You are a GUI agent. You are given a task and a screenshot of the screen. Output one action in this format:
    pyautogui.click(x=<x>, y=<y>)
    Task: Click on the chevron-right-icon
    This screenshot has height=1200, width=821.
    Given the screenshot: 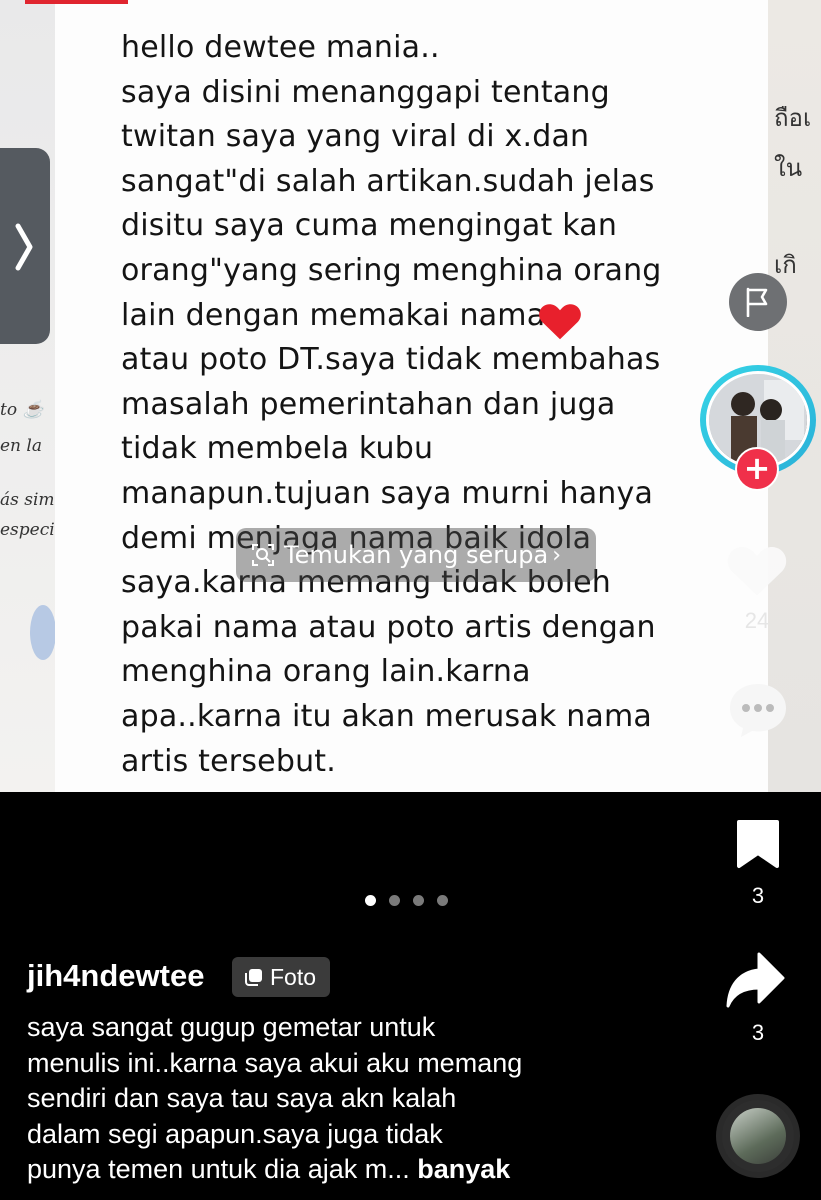 What is the action you would take?
    pyautogui.click(x=24, y=247)
    